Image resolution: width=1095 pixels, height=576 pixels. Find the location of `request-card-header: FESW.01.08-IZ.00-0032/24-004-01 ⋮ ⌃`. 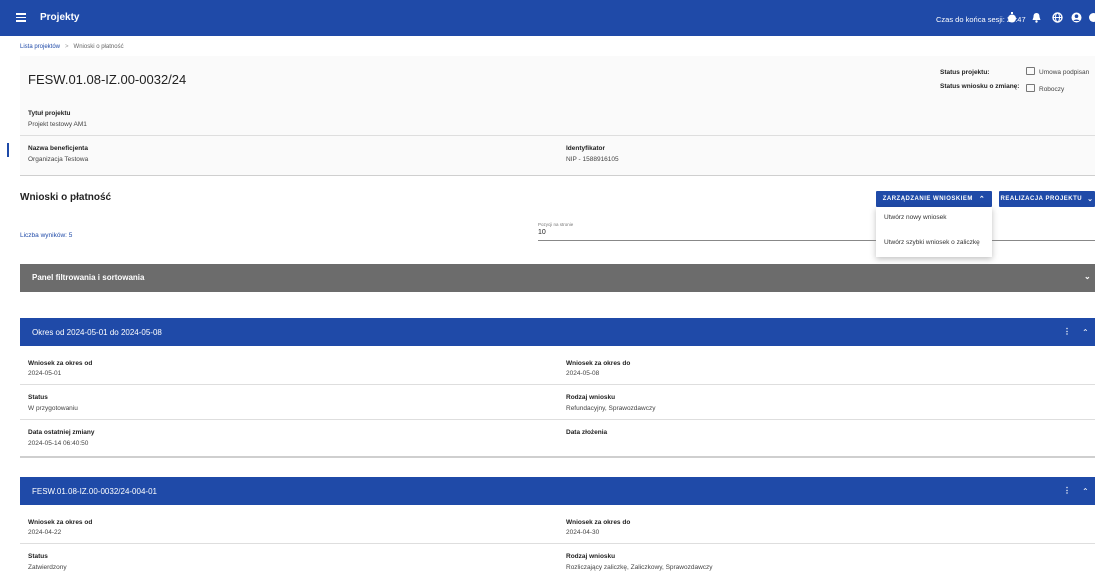

request-card-header: FESW.01.08-IZ.00-0032/24-004-01 ⋮ ⌃ is located at coordinates (557, 491).